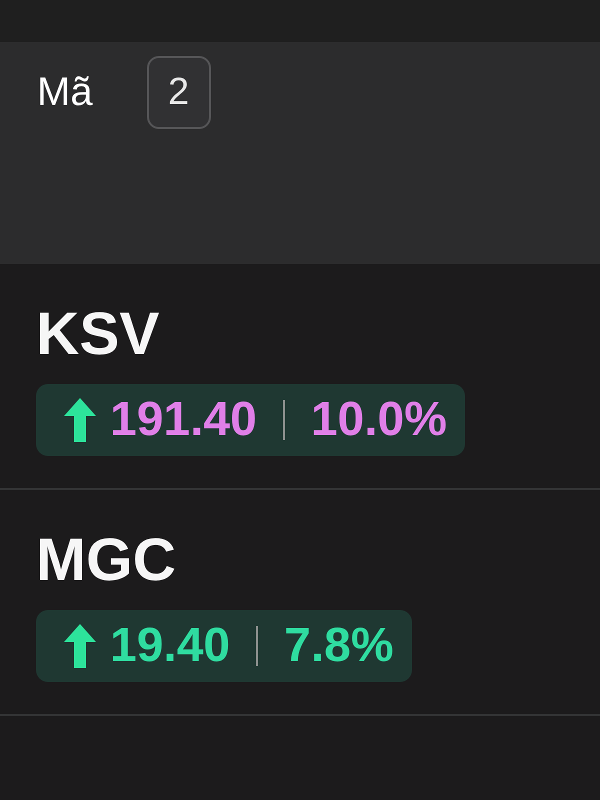 The width and height of the screenshot is (600, 800). What do you see at coordinates (98, 334) in the screenshot?
I see `stock-symbol: KSV` at bounding box center [98, 334].